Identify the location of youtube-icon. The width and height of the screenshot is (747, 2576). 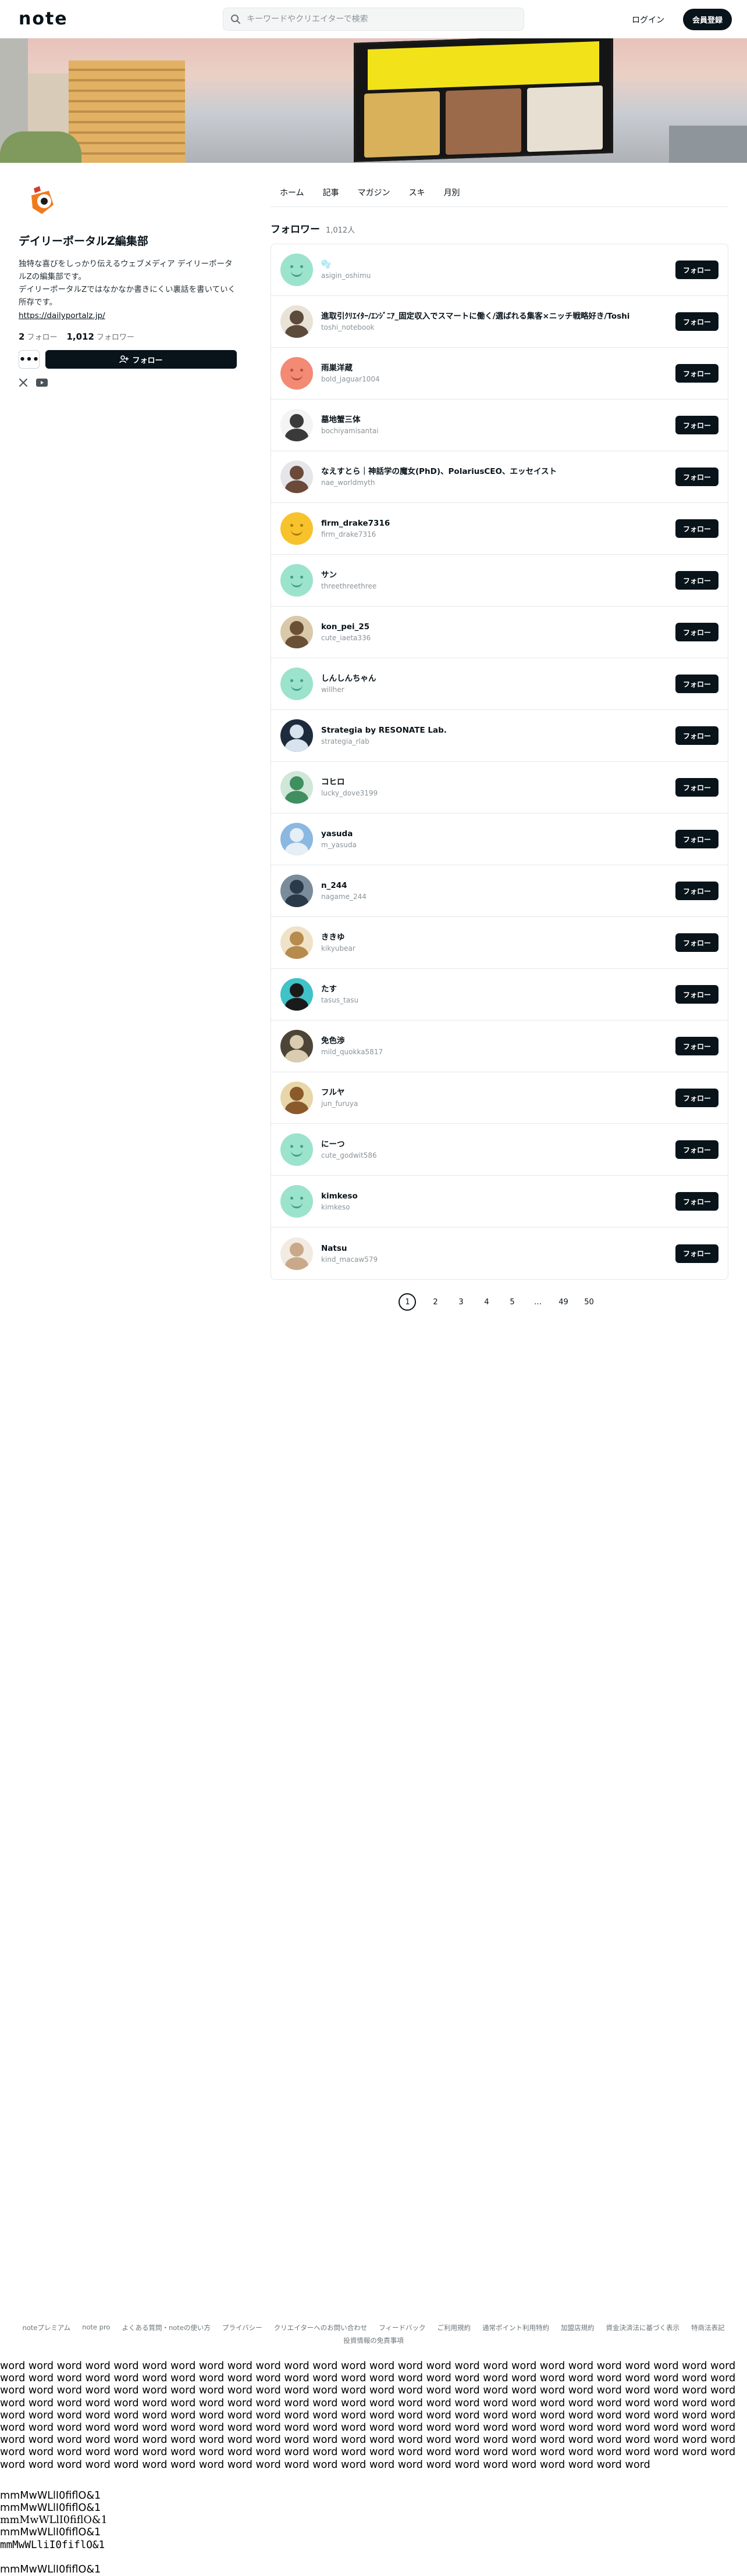
(42, 383).